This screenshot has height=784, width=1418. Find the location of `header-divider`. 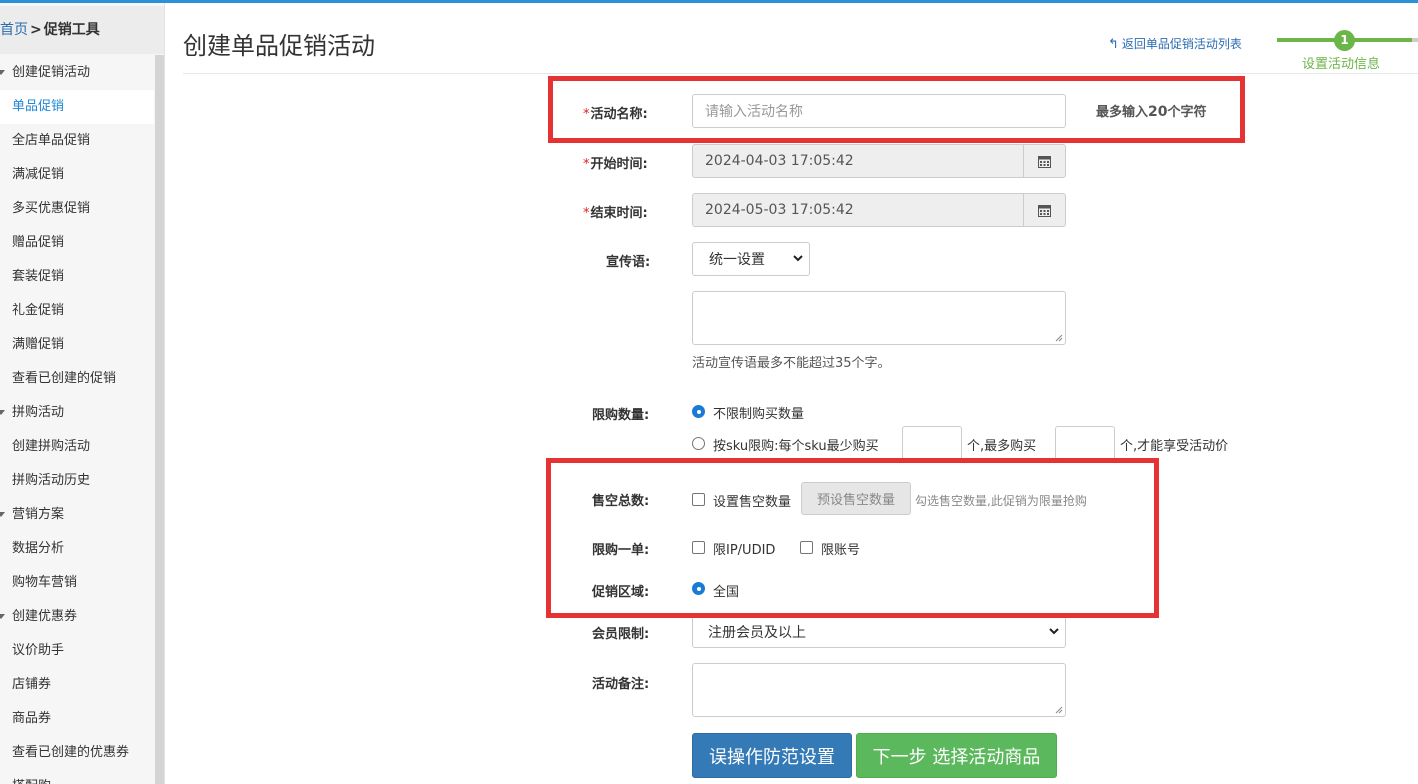

header-divider is located at coordinates (800, 73).